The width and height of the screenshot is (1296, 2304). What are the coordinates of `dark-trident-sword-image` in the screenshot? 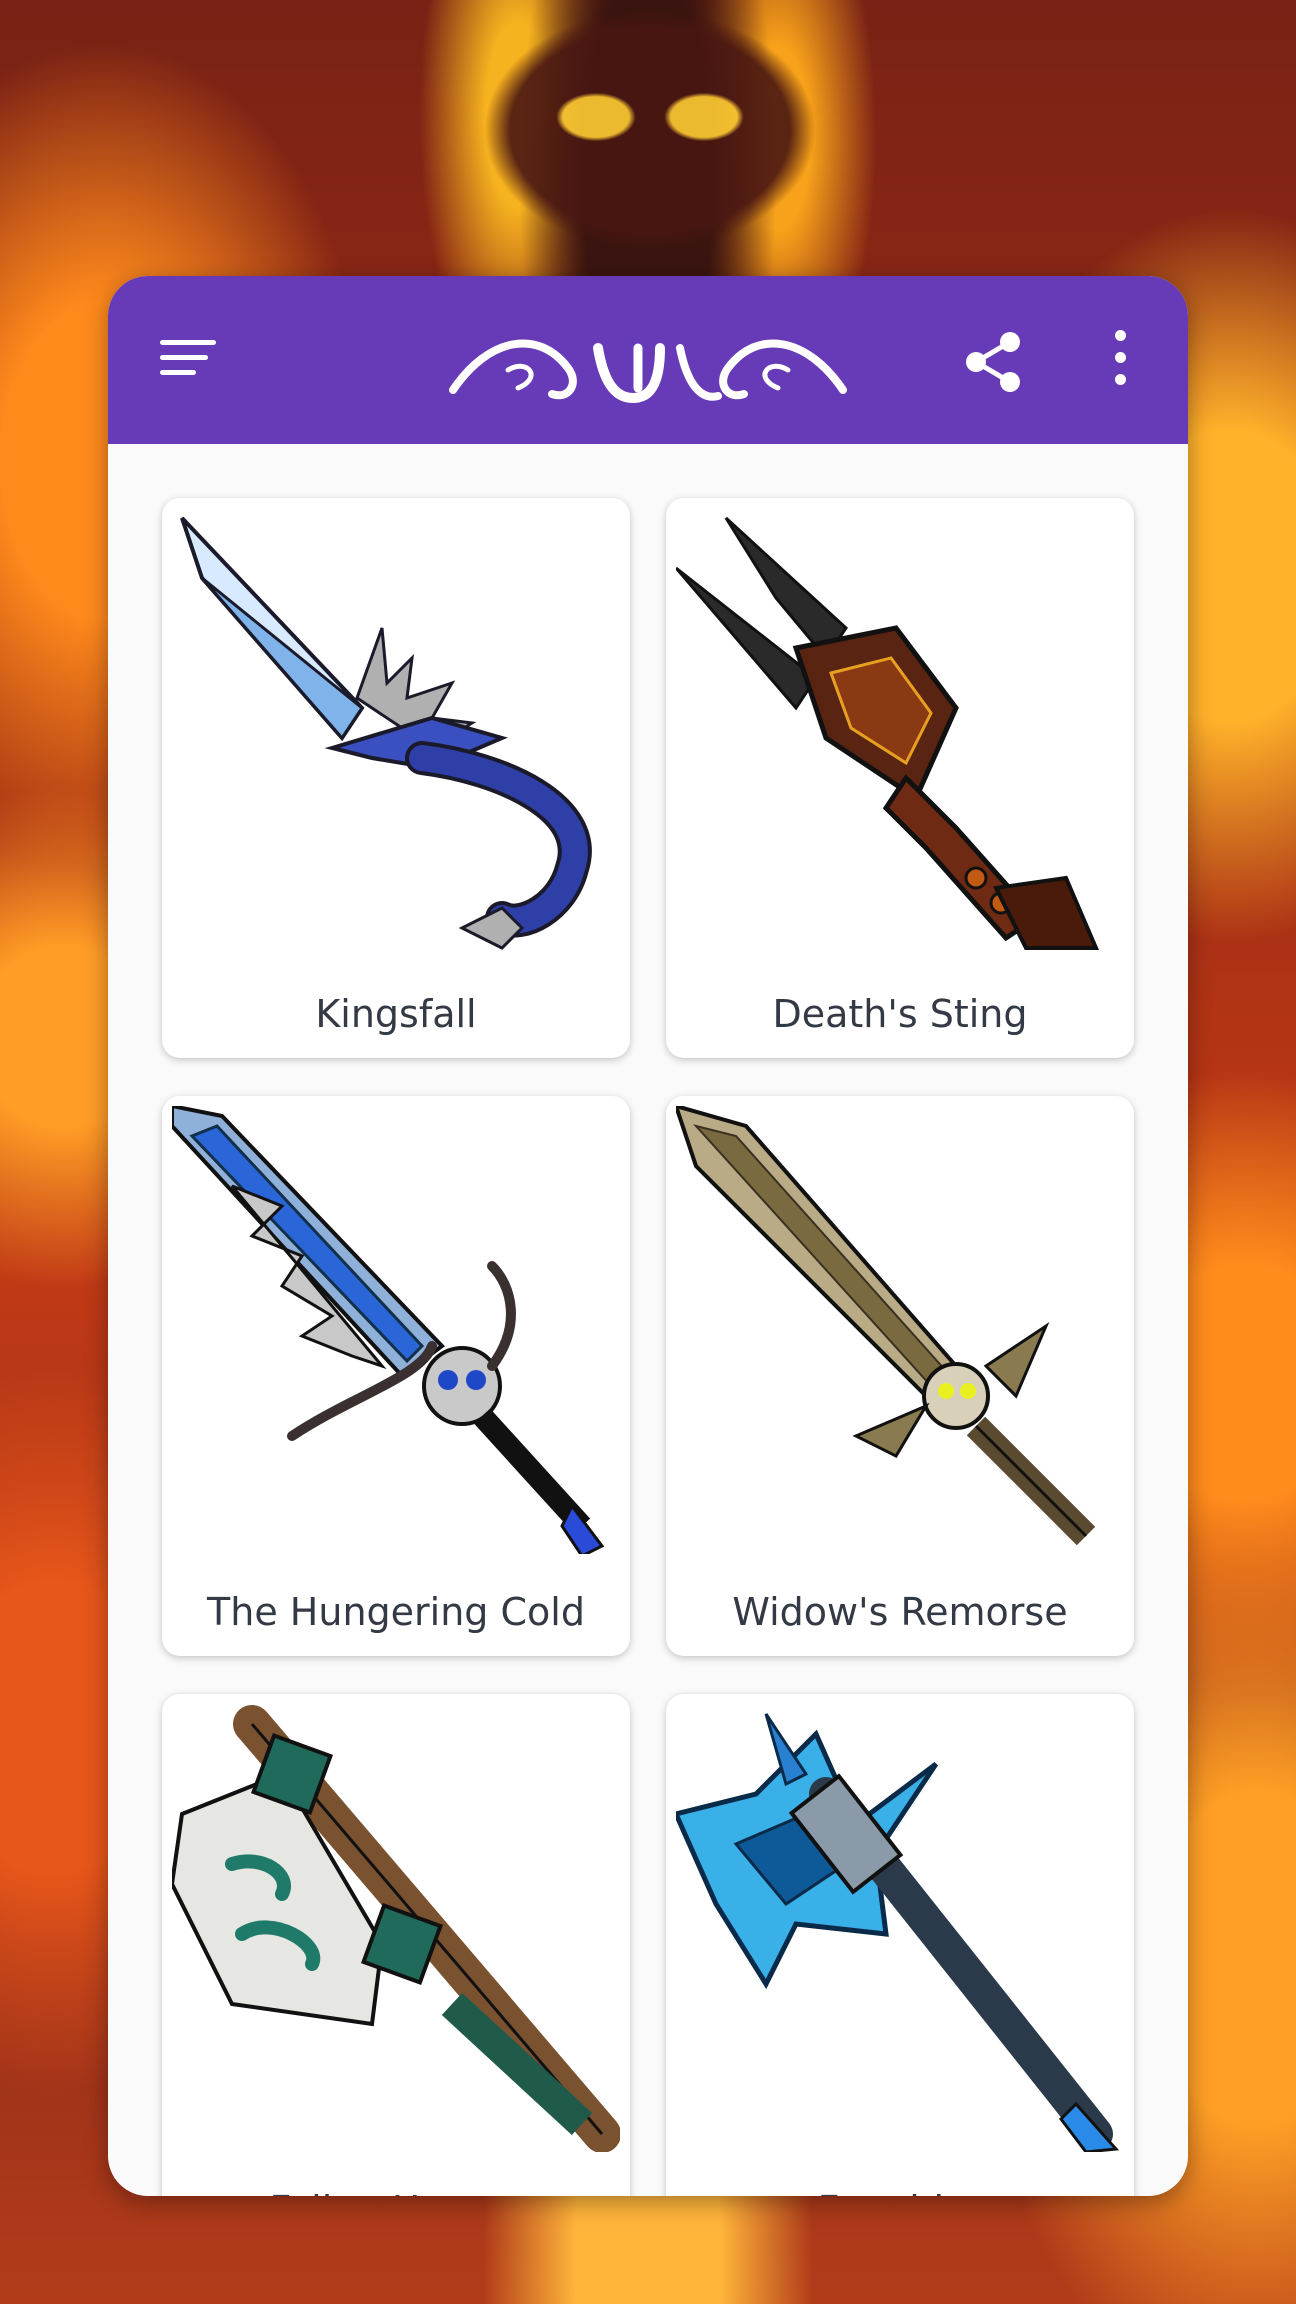 It's located at (888, 733).